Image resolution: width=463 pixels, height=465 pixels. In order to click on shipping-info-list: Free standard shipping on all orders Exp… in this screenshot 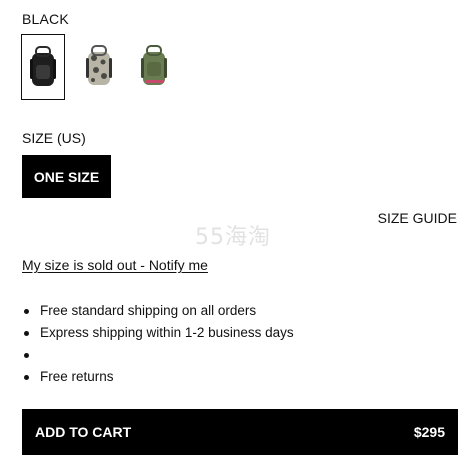, I will do `click(158, 344)`.